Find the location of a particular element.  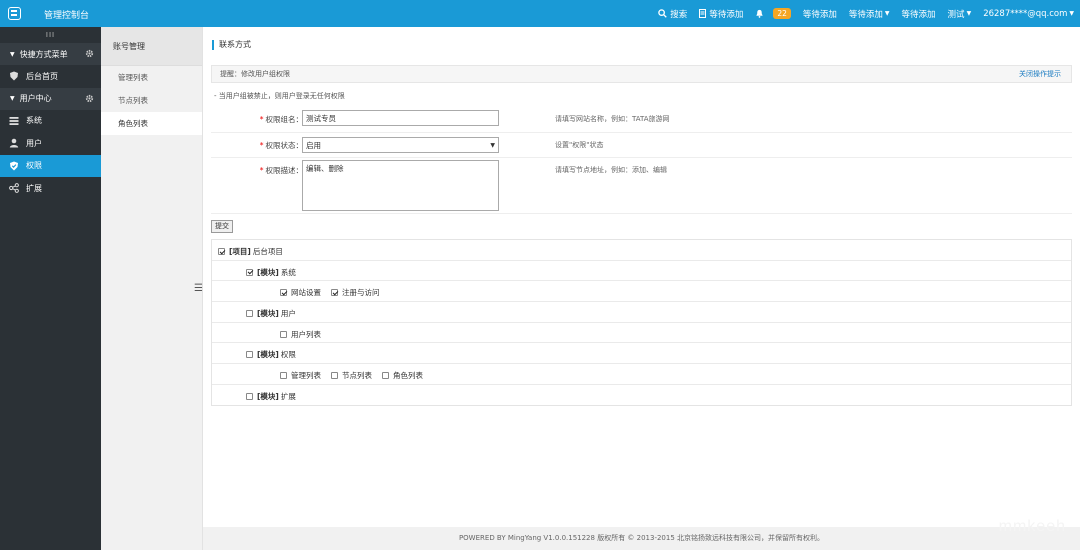

module-name: 扩展 is located at coordinates (288, 396).